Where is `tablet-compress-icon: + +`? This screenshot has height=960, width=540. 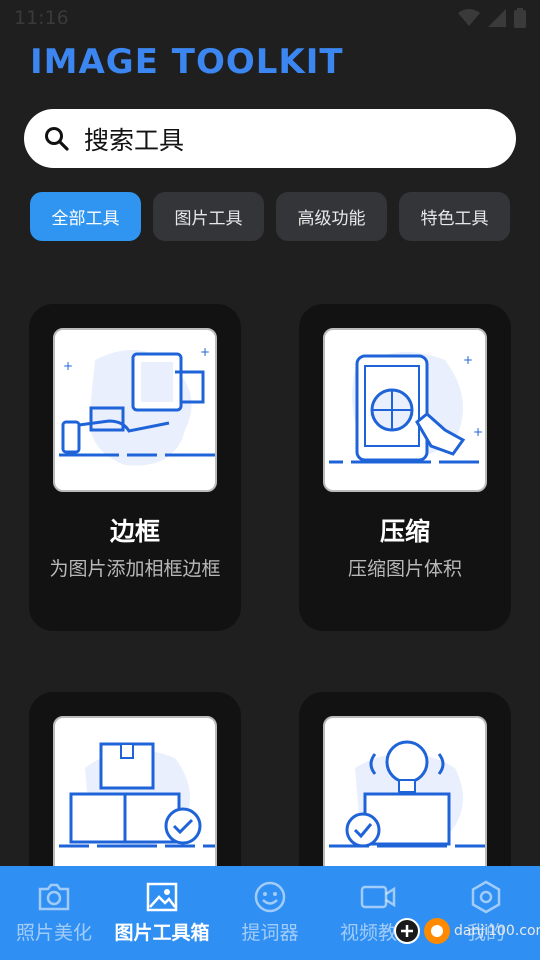 tablet-compress-icon: + + is located at coordinates (407, 408).